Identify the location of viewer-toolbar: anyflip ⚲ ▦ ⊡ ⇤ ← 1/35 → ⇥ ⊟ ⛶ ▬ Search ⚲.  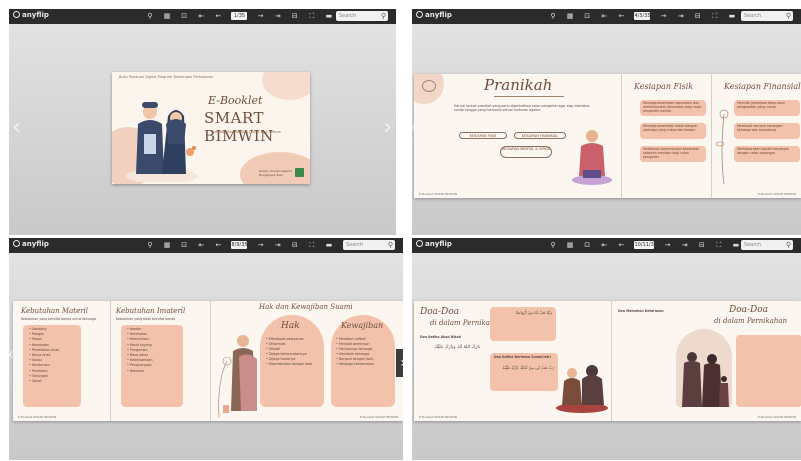
(202, 16).